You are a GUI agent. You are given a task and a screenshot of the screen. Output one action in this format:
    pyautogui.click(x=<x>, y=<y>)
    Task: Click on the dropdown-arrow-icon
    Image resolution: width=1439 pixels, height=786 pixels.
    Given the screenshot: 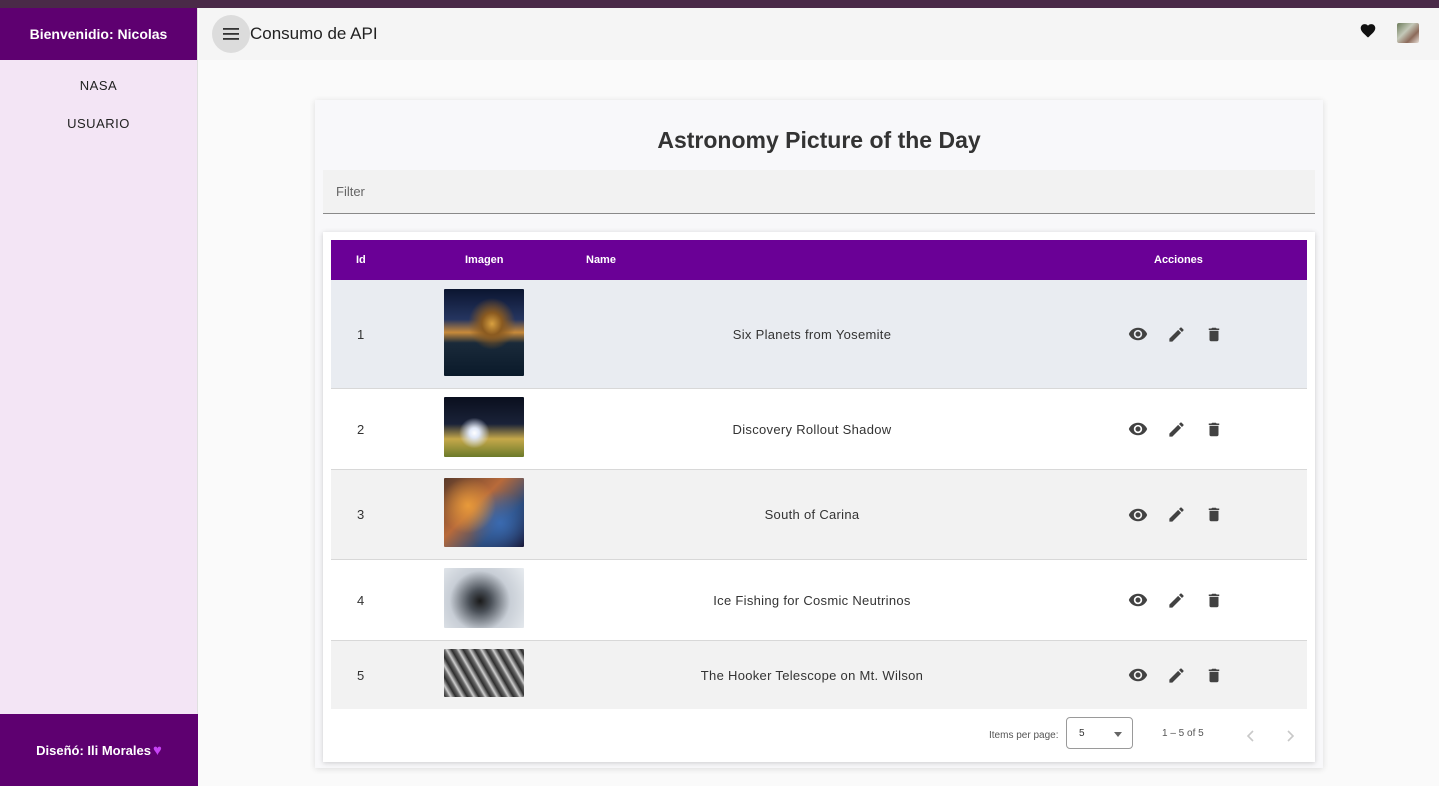 What is the action you would take?
    pyautogui.click(x=1118, y=734)
    